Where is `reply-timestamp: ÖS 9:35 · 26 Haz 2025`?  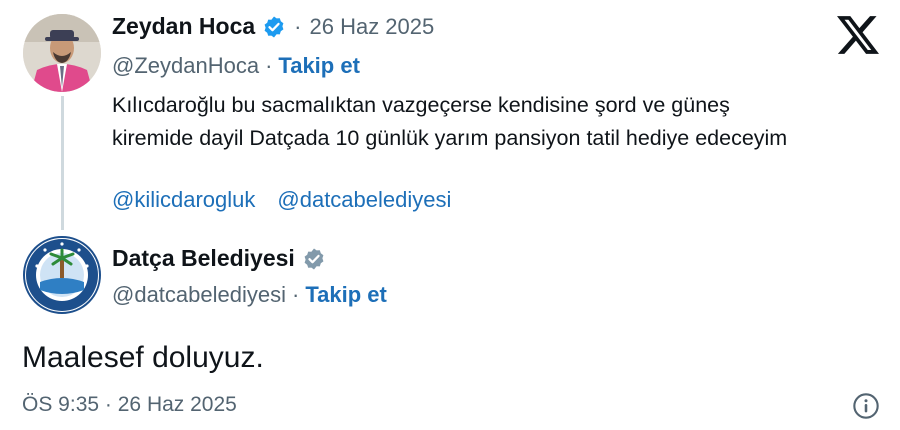
reply-timestamp: ÖS 9:35 · 26 Haz 2025 is located at coordinates (129, 405).